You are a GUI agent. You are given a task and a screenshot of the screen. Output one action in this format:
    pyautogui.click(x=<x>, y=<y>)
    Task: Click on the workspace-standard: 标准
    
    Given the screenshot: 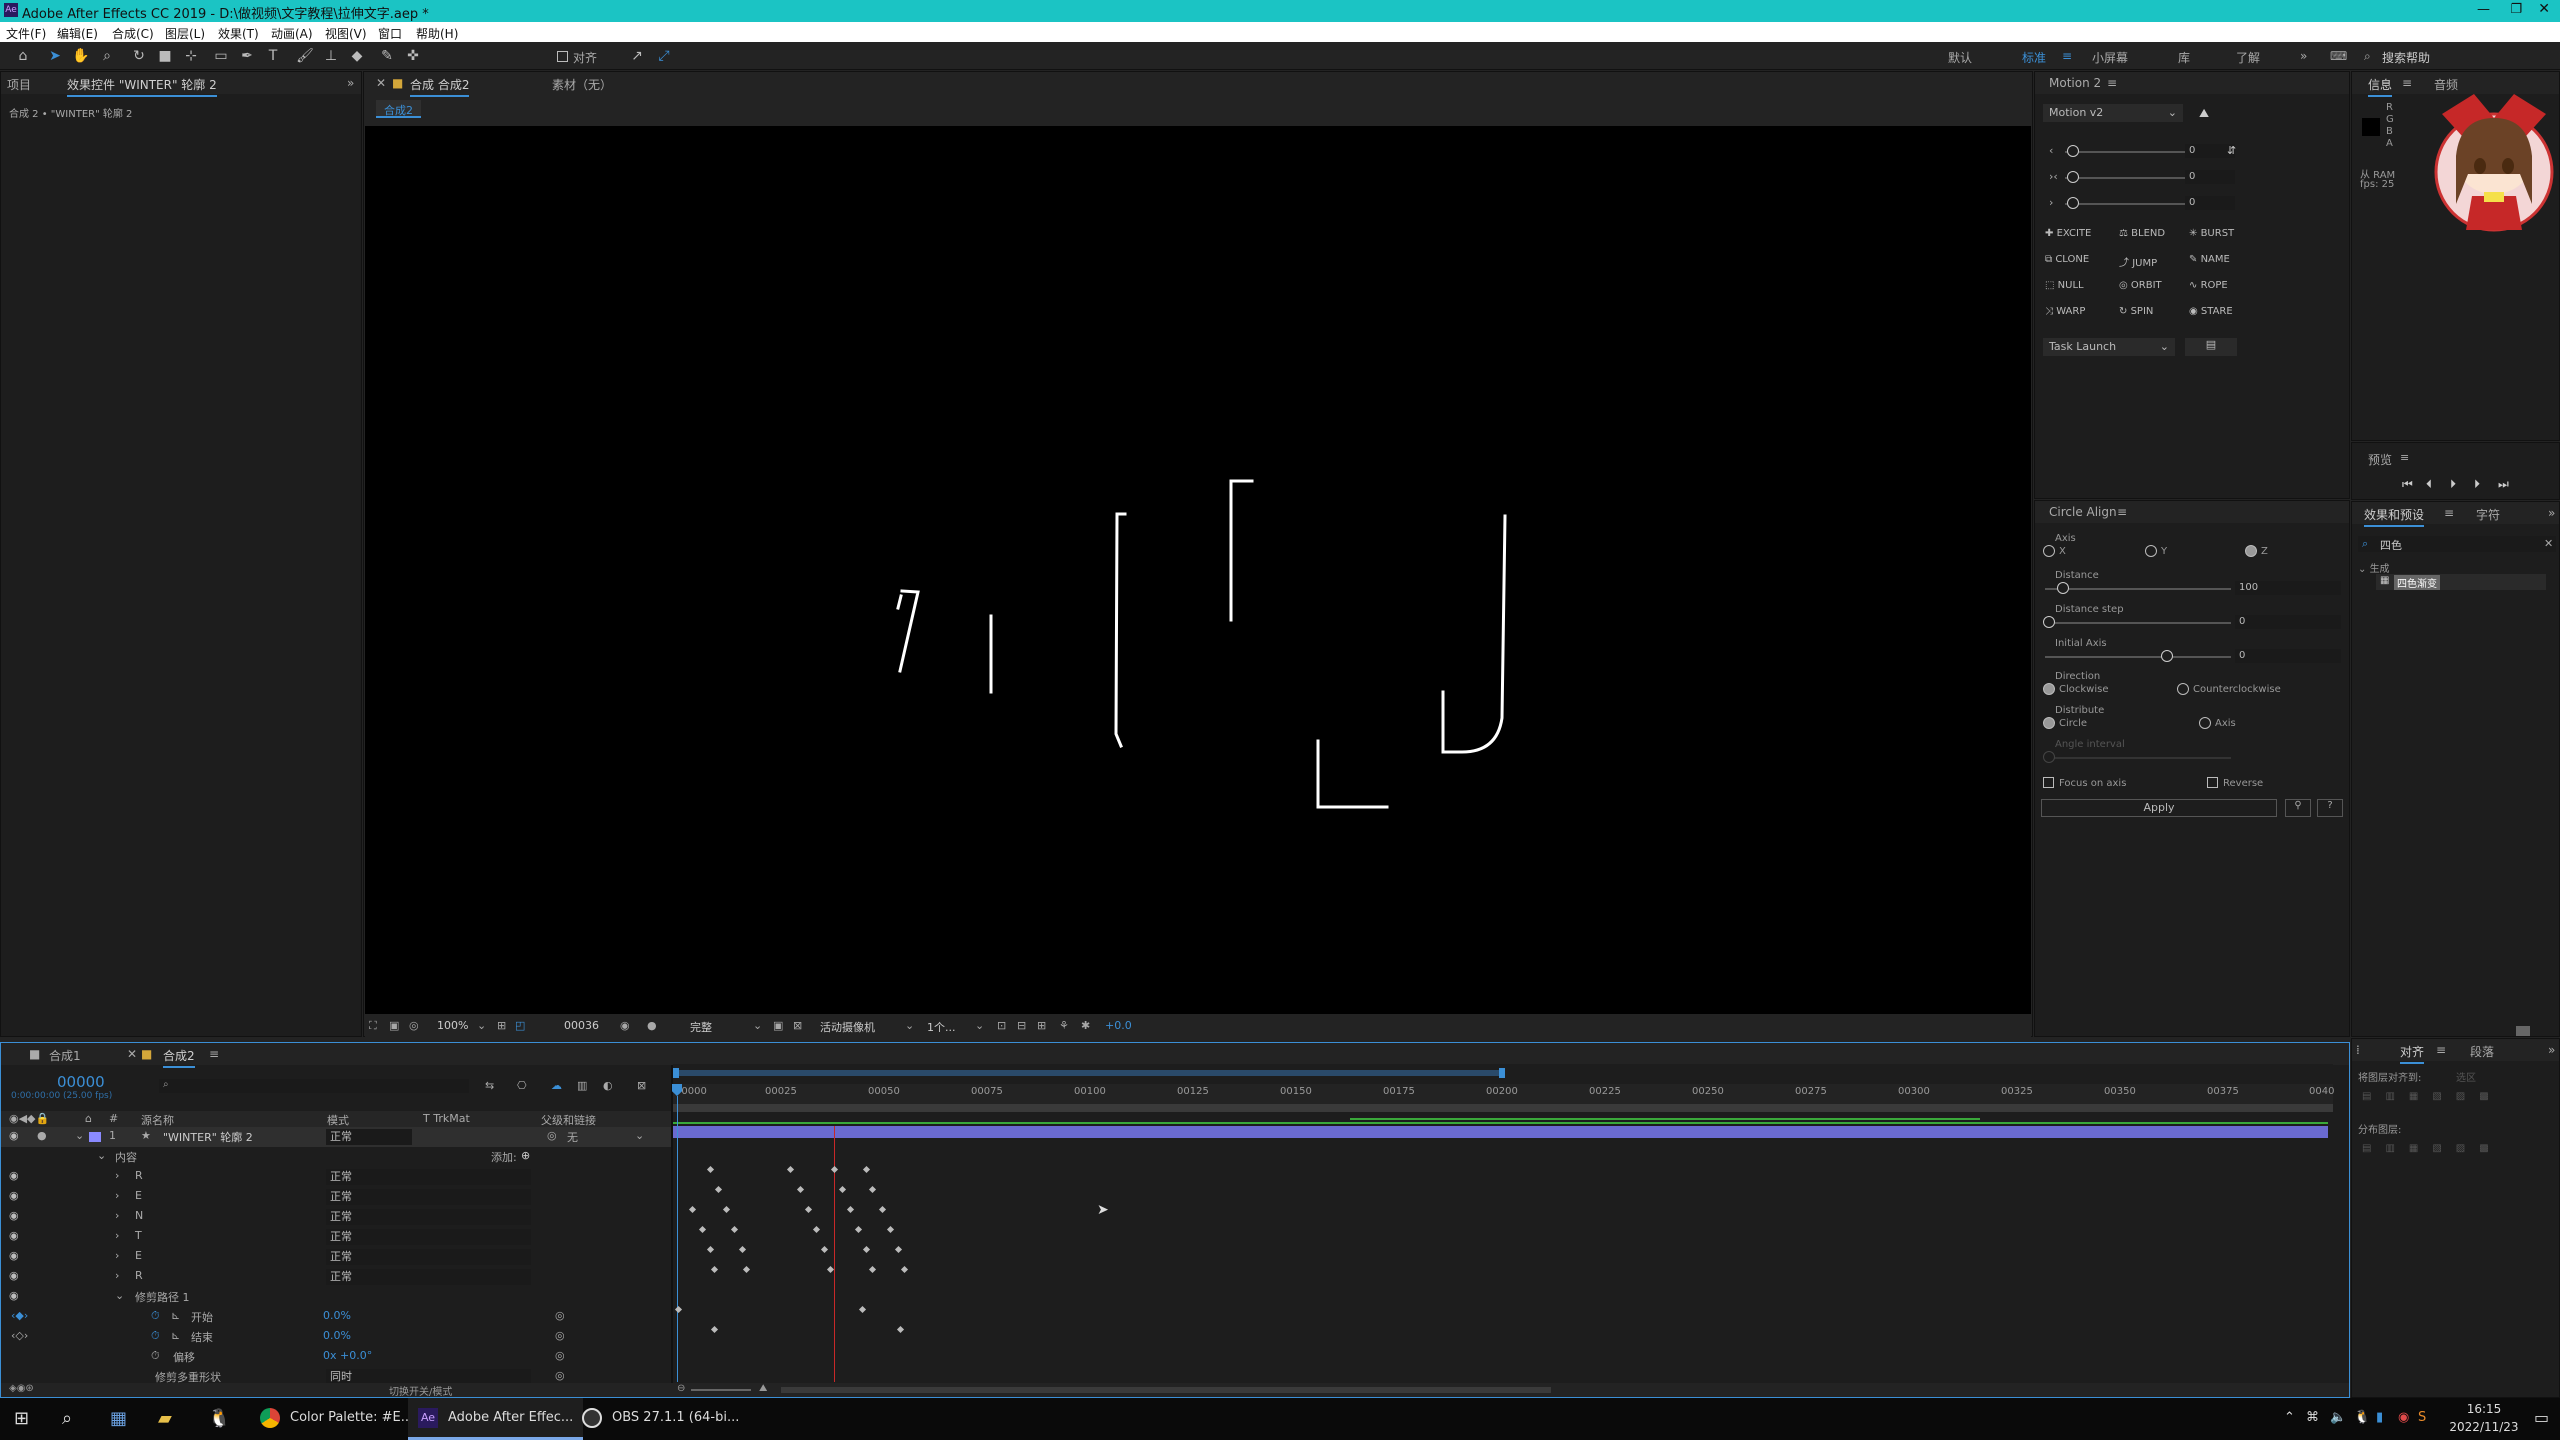 What is the action you would take?
    pyautogui.click(x=2034, y=57)
    